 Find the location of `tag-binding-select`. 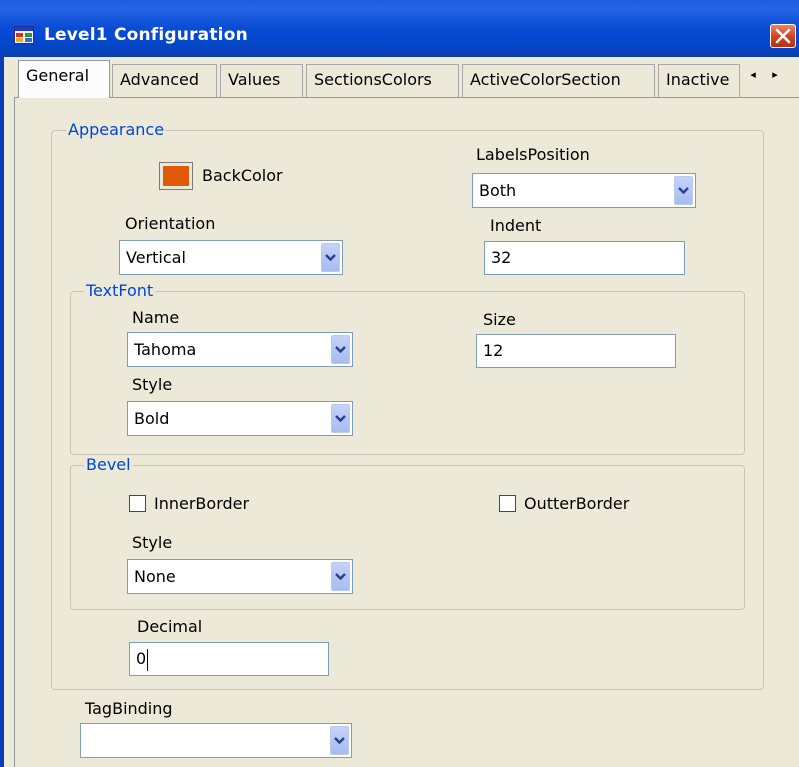

tag-binding-select is located at coordinates (216, 740).